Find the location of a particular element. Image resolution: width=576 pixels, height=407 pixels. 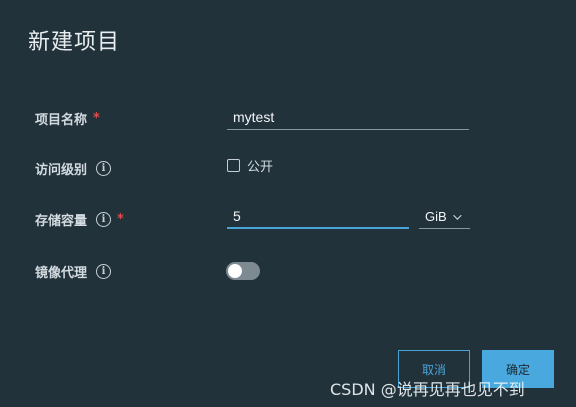

public-checkbox: 公开 is located at coordinates (250, 165).